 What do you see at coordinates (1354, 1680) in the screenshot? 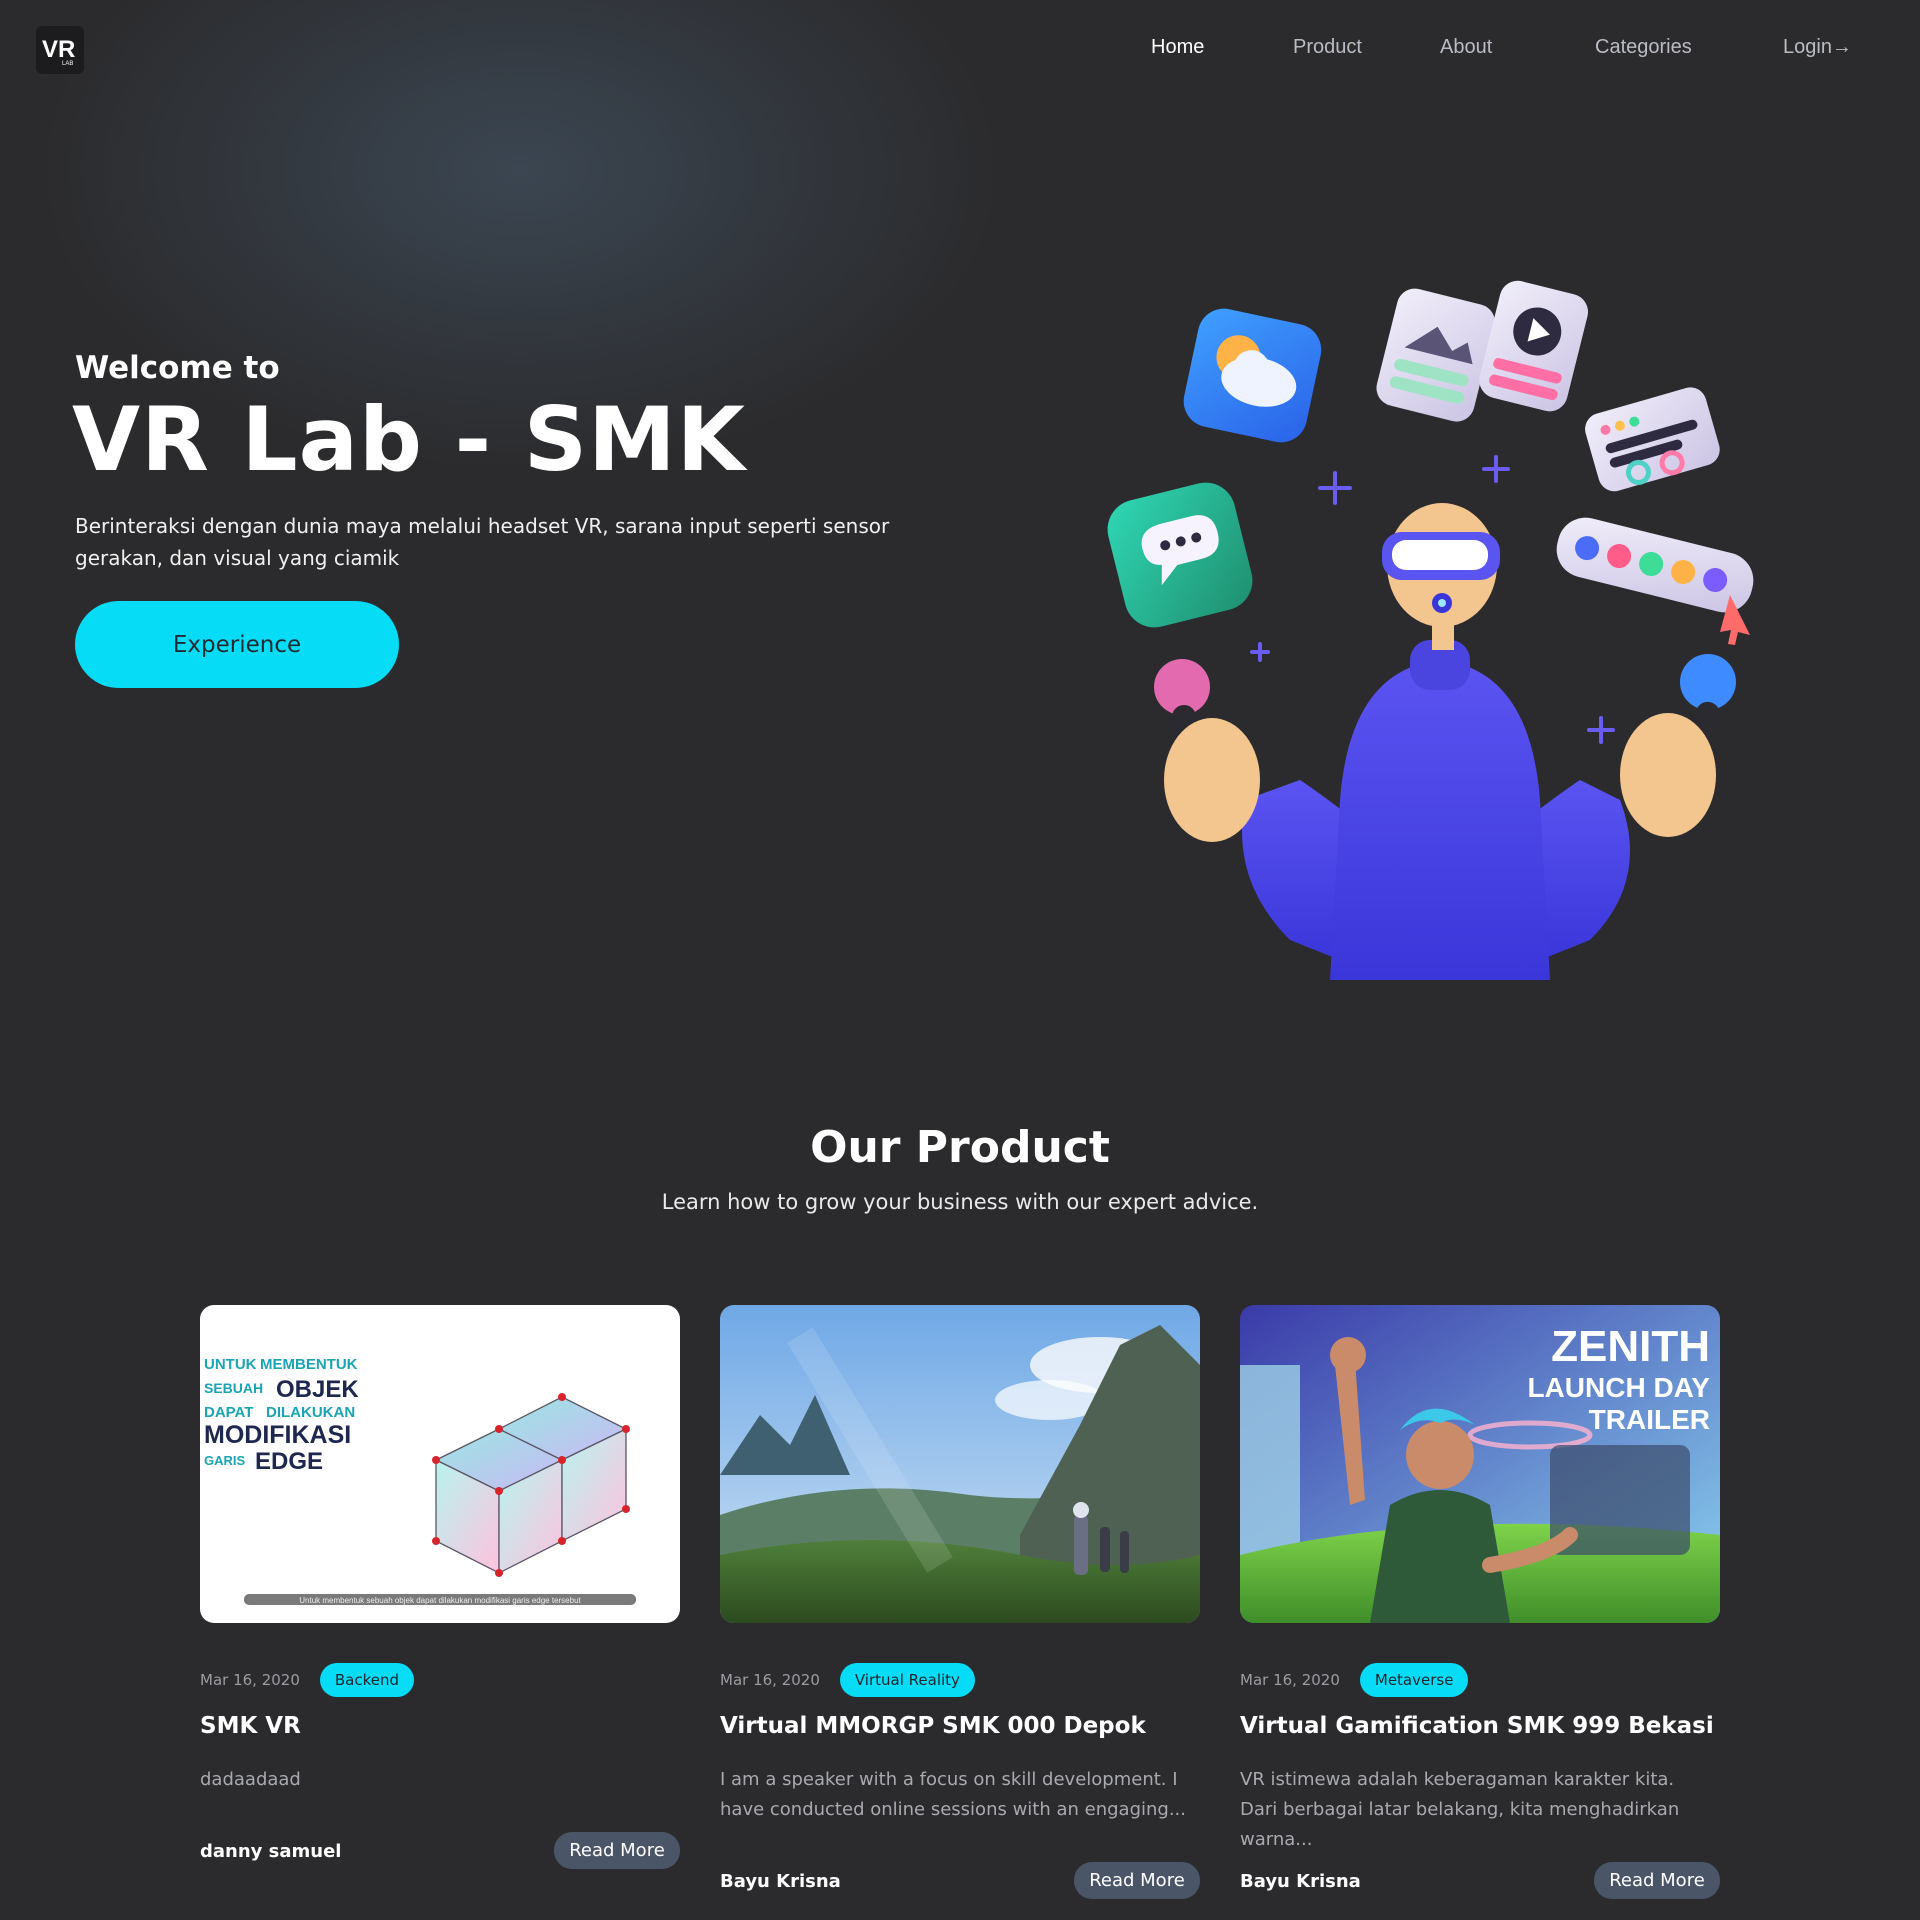
I see `card-meta: Mar 16, 2020 Metaverse` at bounding box center [1354, 1680].